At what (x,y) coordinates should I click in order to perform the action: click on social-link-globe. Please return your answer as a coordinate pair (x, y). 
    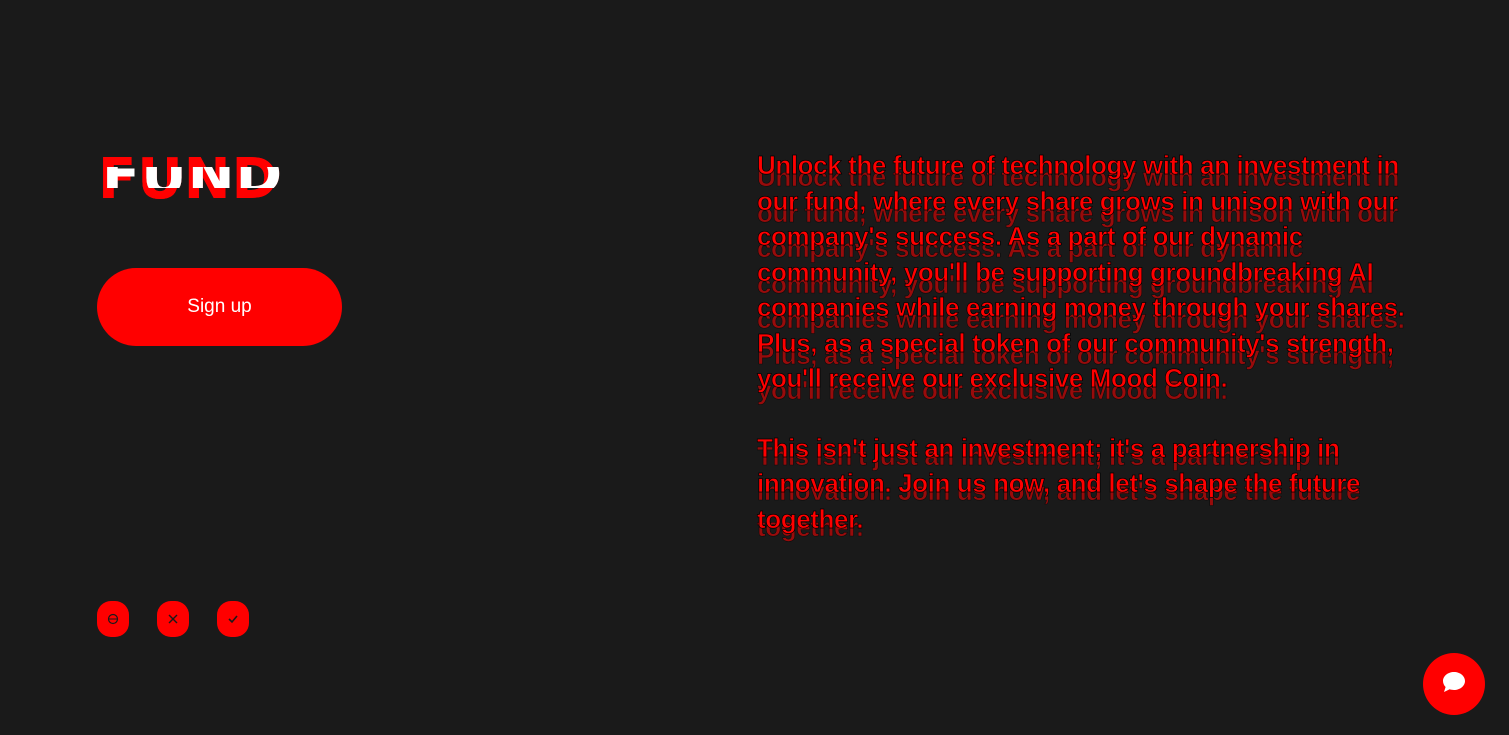
    Looking at the image, I should click on (113, 619).